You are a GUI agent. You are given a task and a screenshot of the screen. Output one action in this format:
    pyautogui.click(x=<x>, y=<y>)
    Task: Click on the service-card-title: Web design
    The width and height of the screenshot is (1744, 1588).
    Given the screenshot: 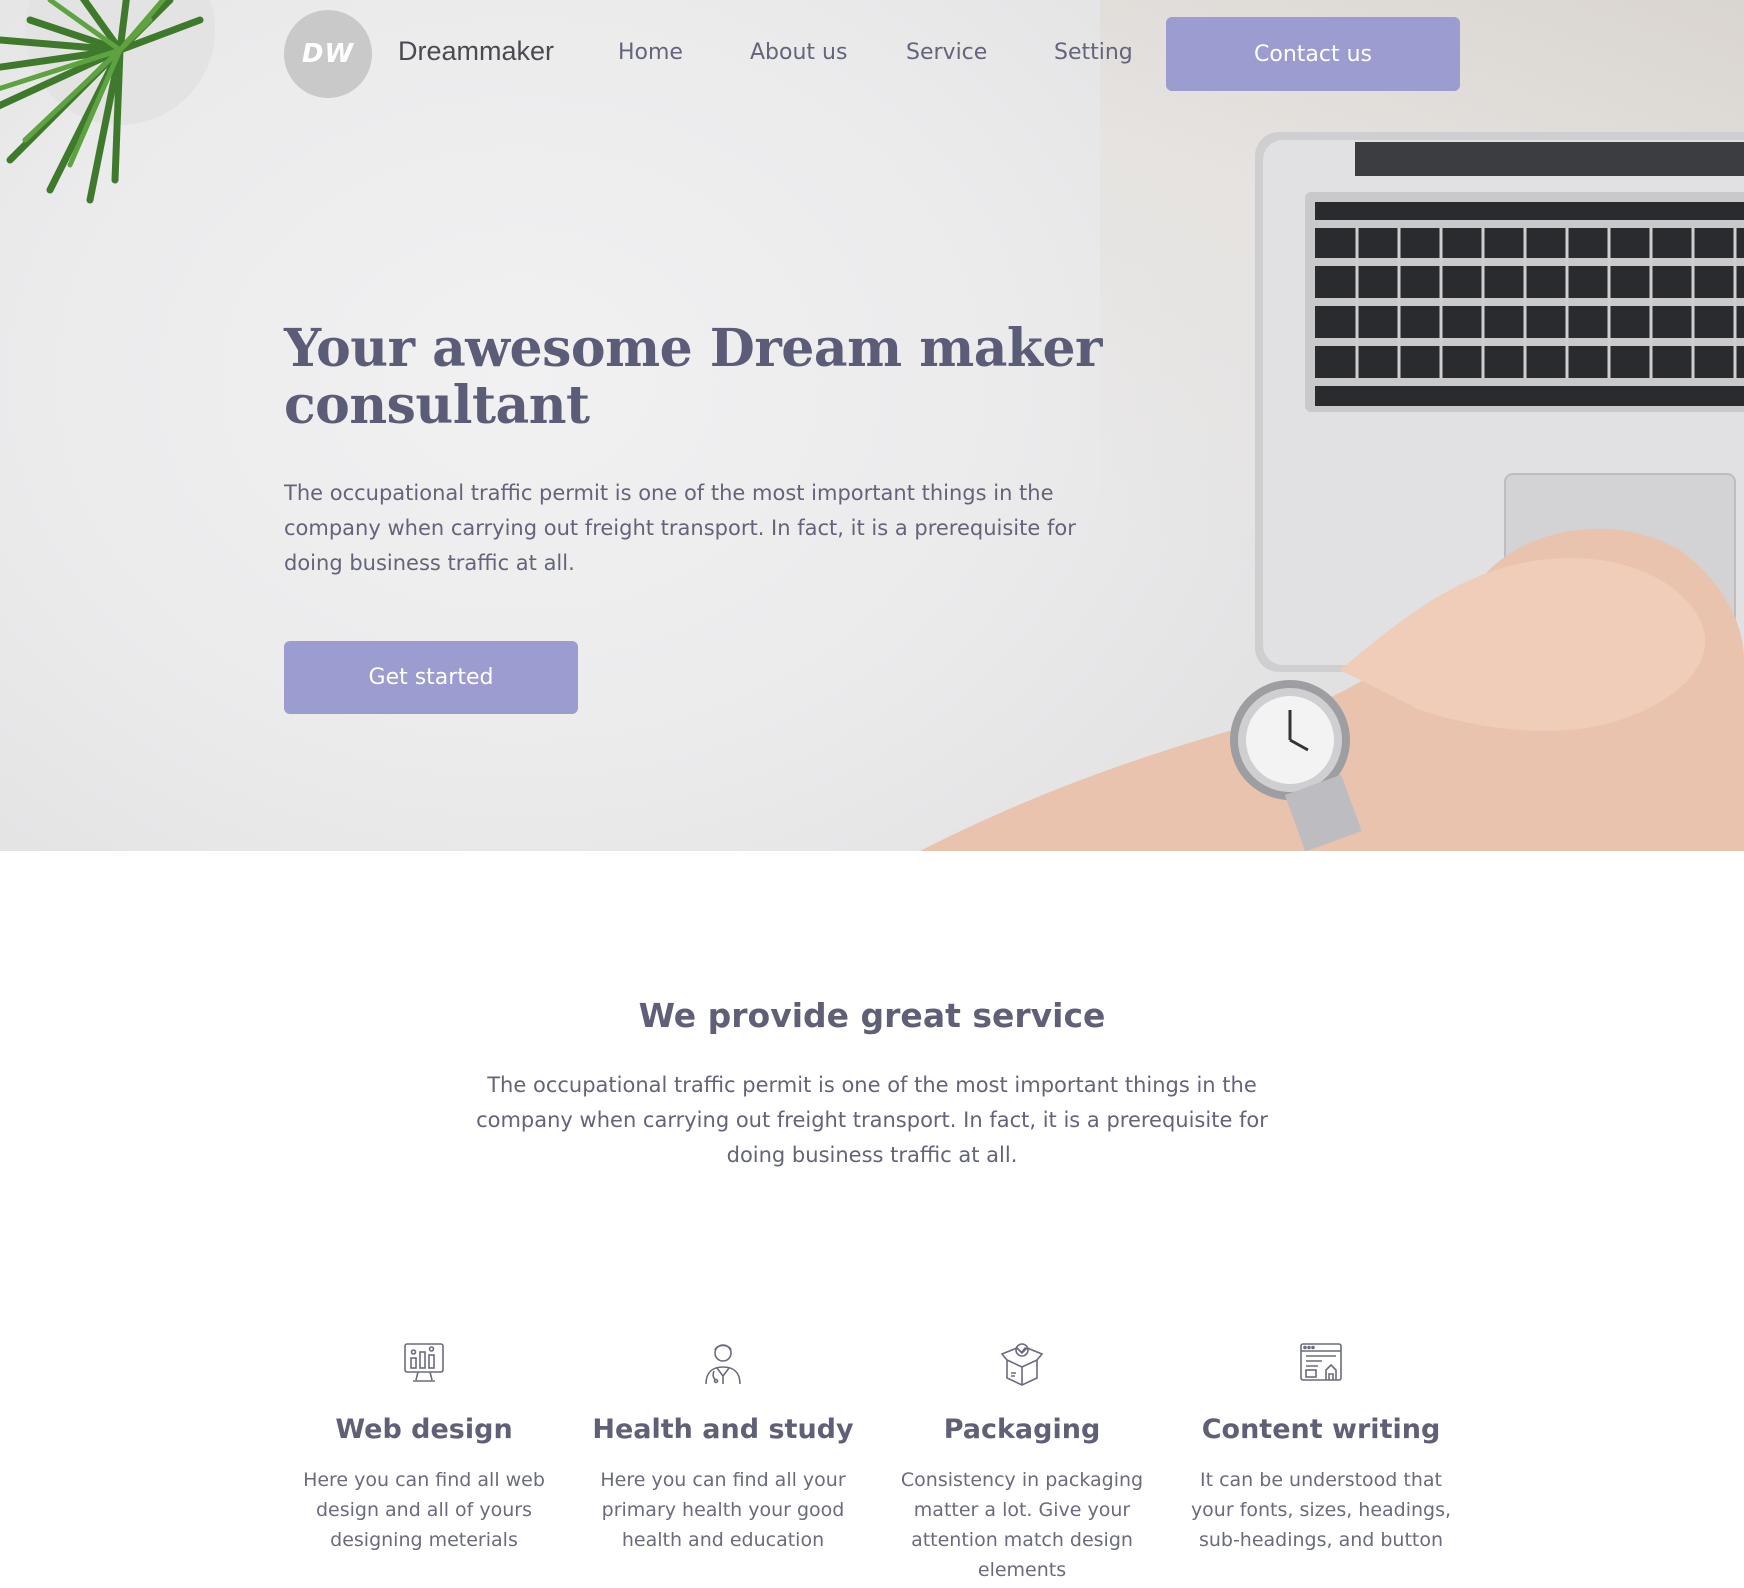 What is the action you would take?
    pyautogui.click(x=424, y=1429)
    